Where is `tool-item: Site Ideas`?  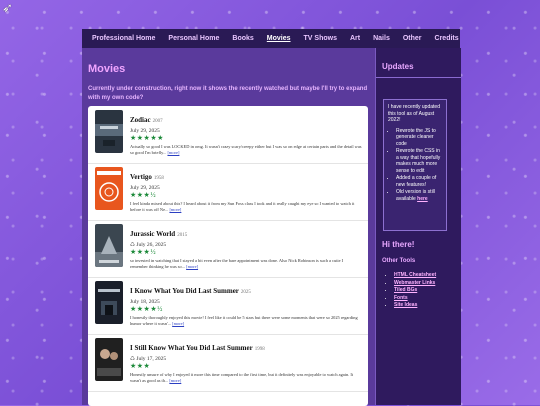
tool-item: Site Ideas is located at coordinates (415, 306).